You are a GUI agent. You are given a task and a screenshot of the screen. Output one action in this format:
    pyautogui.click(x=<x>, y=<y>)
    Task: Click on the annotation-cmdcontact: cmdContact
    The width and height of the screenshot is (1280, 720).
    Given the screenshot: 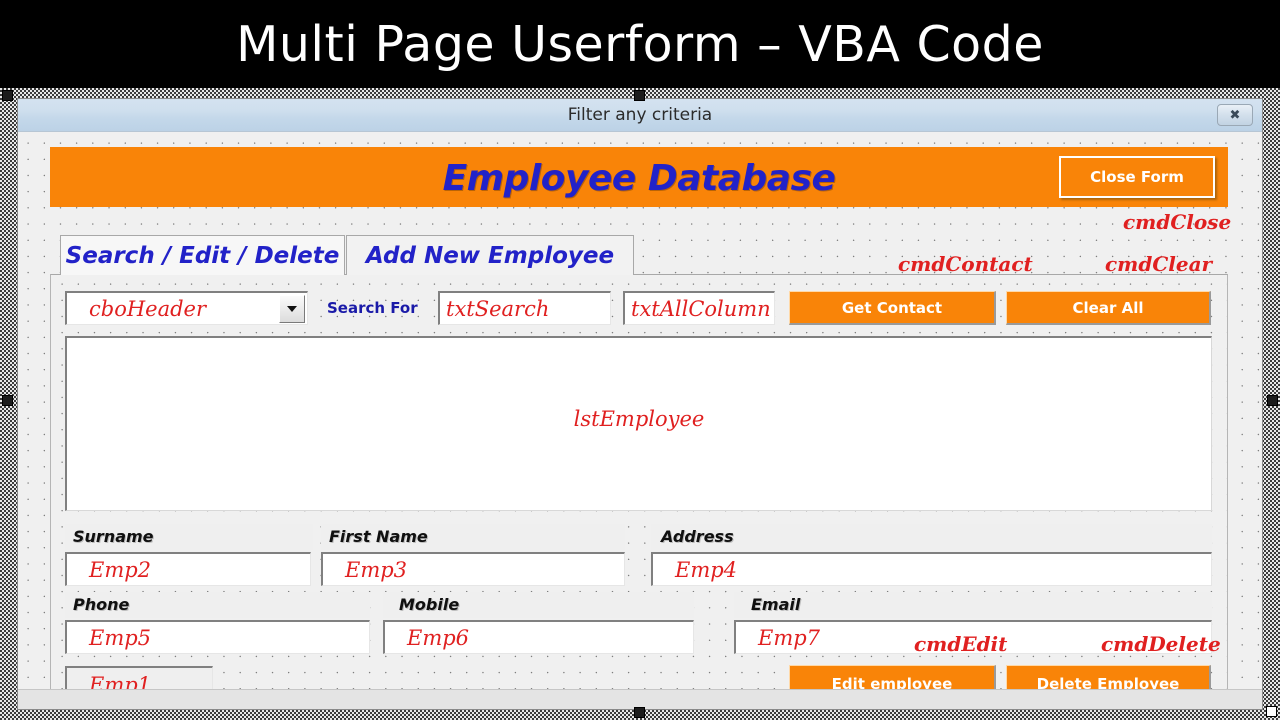 What is the action you would take?
    pyautogui.click(x=965, y=264)
    